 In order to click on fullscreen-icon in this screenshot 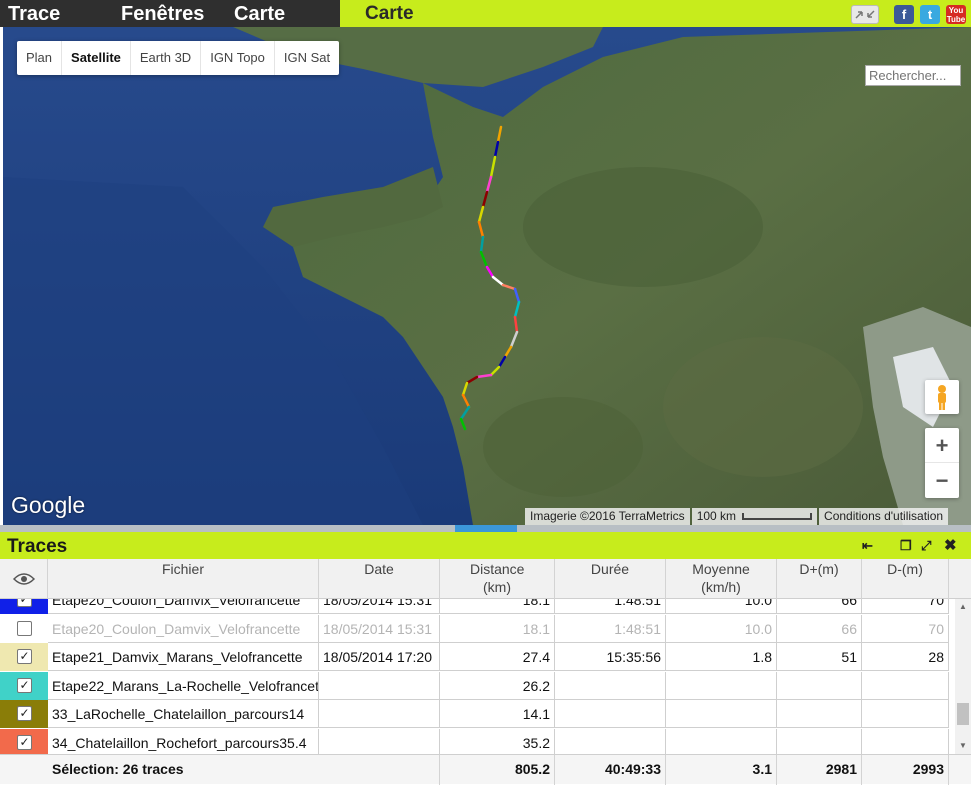, I will do `click(865, 14)`.